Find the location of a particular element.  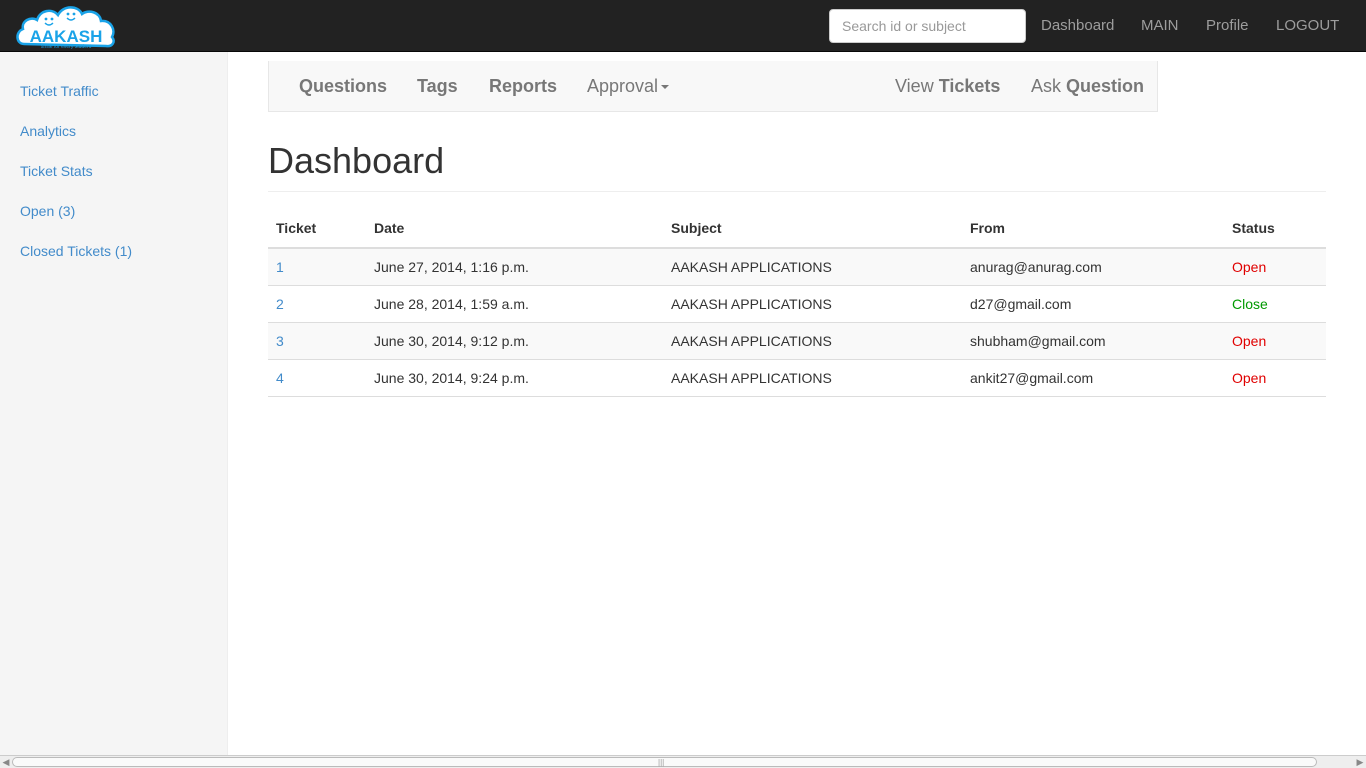

scroll-left-icon: ◀ is located at coordinates (6, 762).